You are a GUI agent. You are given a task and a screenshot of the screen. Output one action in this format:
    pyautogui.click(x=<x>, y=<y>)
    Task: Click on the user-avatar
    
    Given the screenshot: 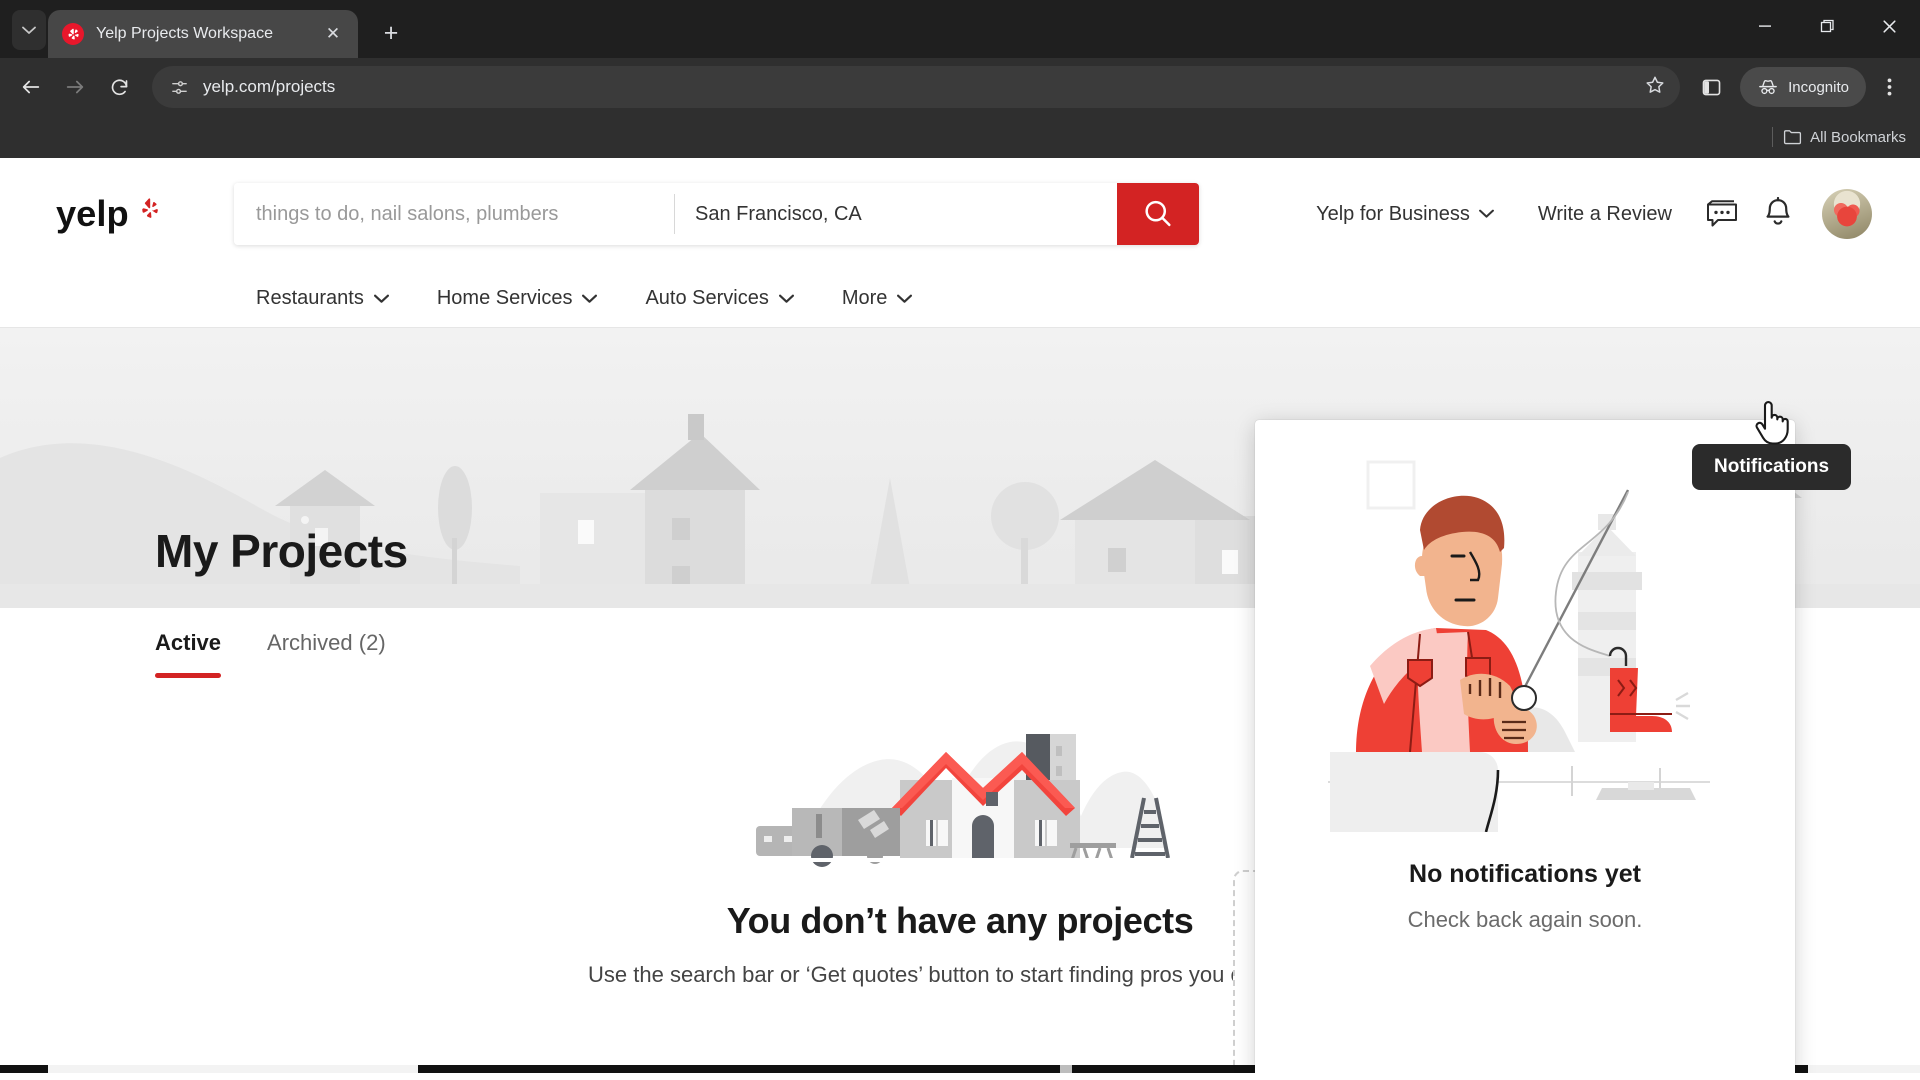 What is the action you would take?
    pyautogui.click(x=1847, y=214)
    